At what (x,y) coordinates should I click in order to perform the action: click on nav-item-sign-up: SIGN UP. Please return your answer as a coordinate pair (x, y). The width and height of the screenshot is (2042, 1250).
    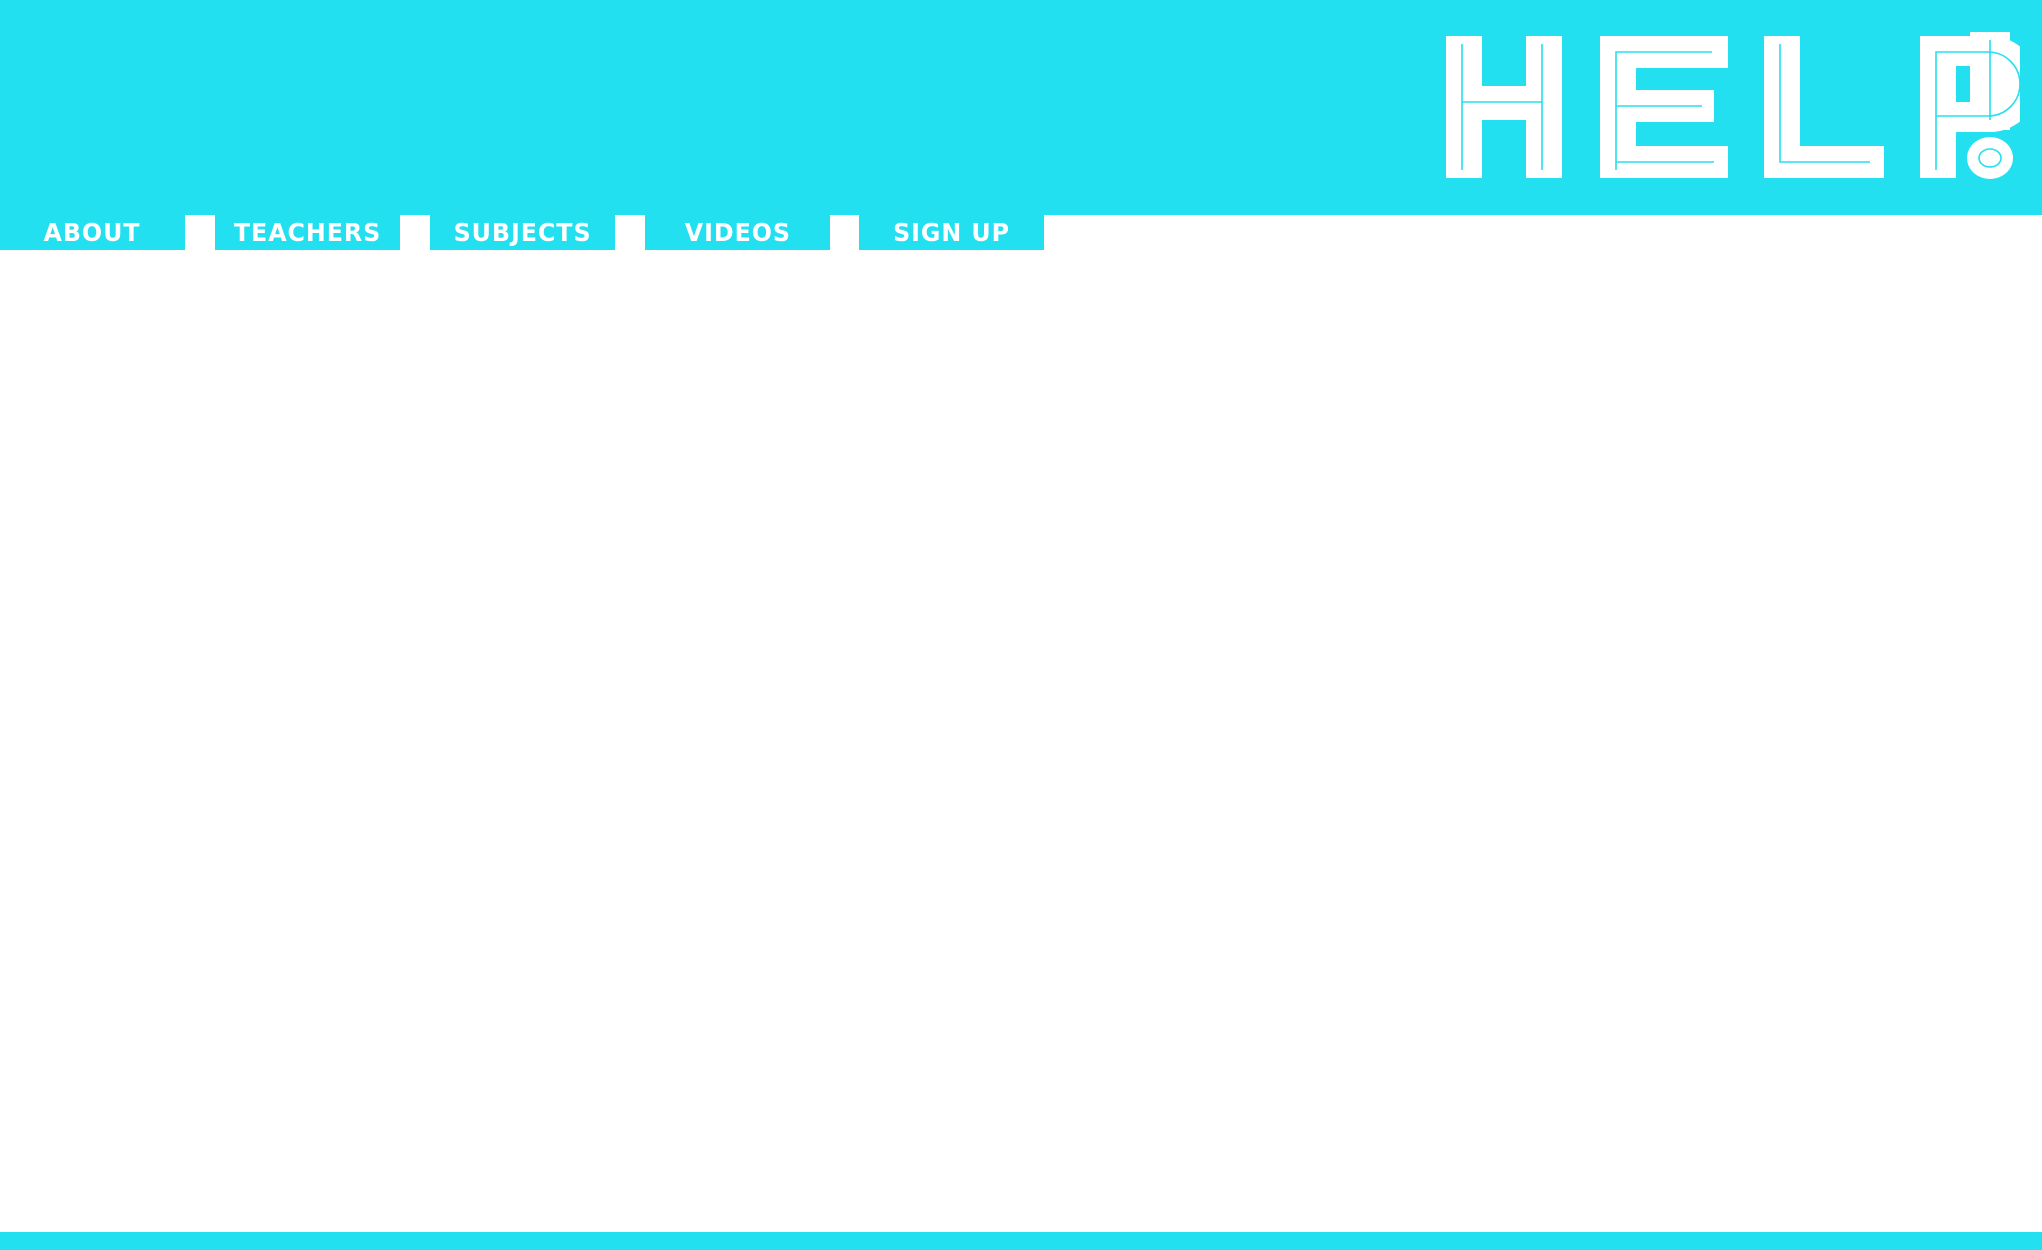
    Looking at the image, I should click on (951, 232).